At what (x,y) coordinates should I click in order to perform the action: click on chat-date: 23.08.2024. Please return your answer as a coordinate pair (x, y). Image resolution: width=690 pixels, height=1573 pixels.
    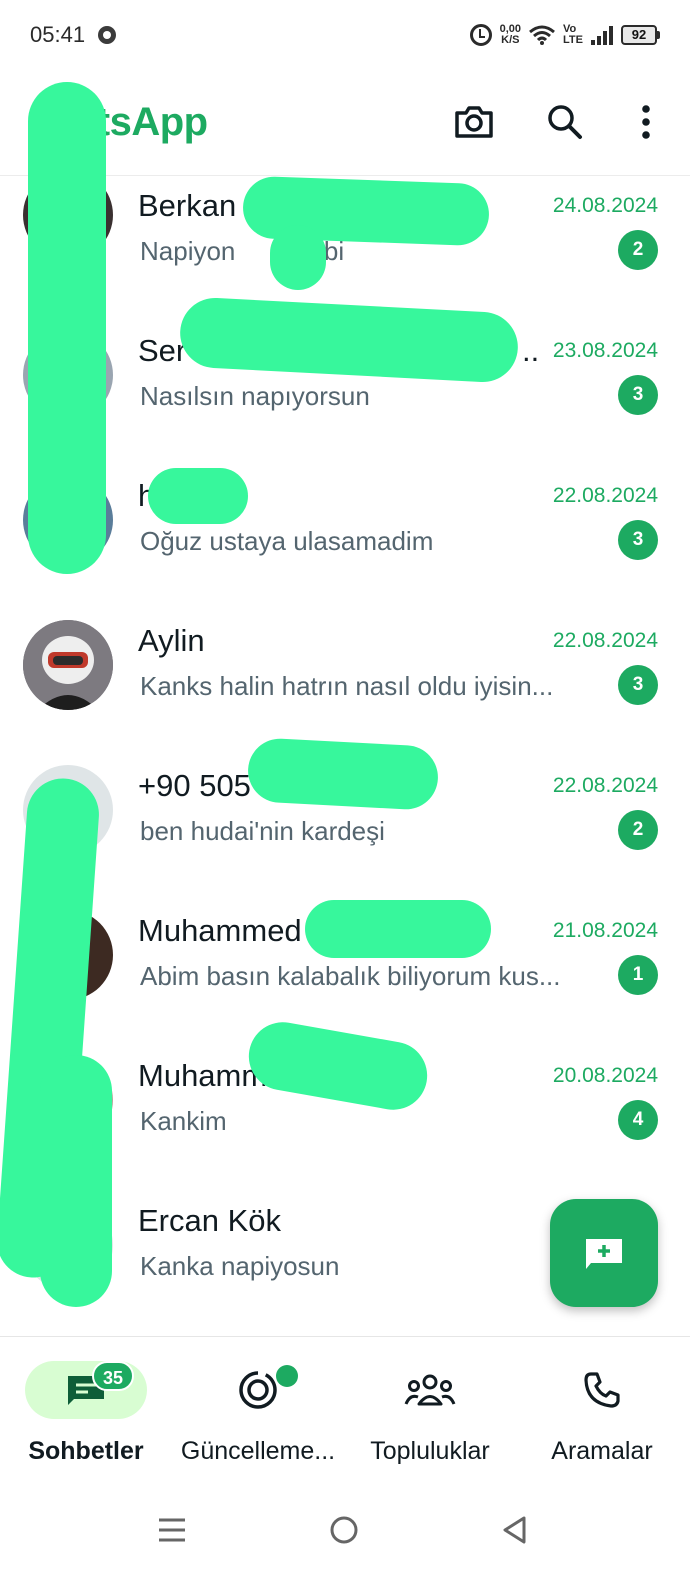
    Looking at the image, I should click on (605, 350).